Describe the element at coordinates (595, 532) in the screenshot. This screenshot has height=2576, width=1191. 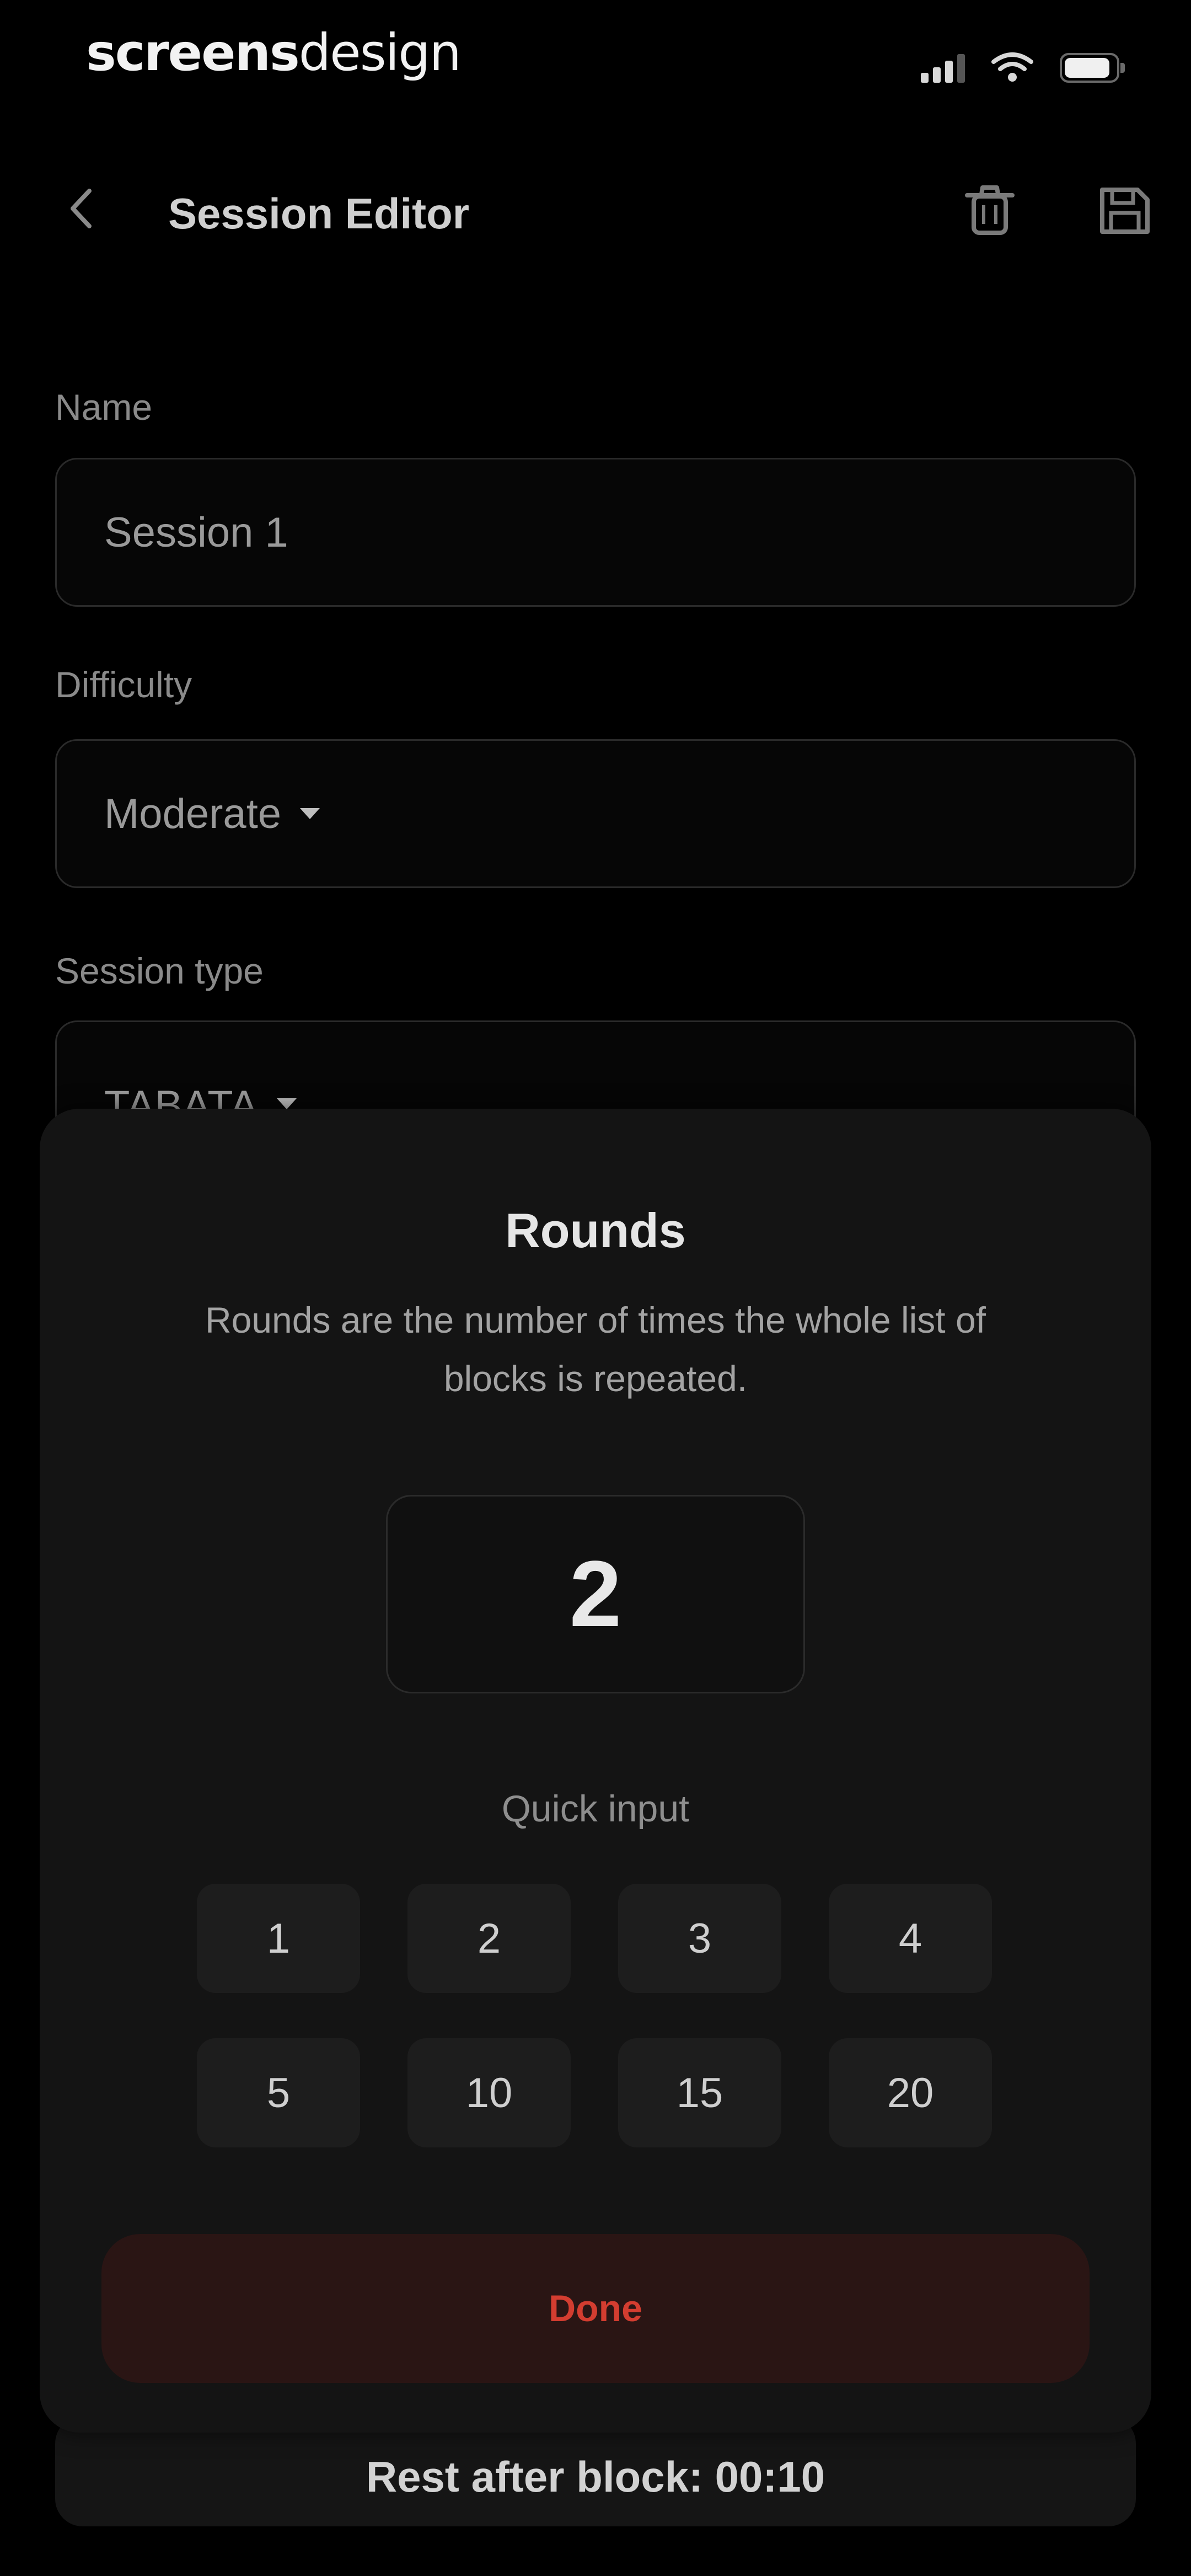
I see `name-field: Session 1` at that location.